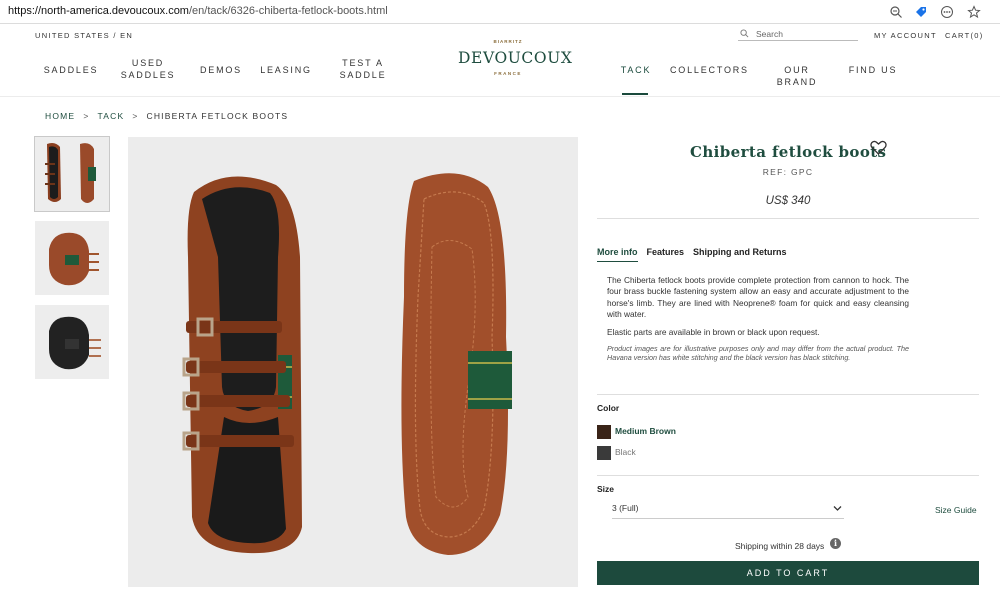 Image resolution: width=1000 pixels, height=604 pixels. I want to click on color-label: Color, so click(608, 408).